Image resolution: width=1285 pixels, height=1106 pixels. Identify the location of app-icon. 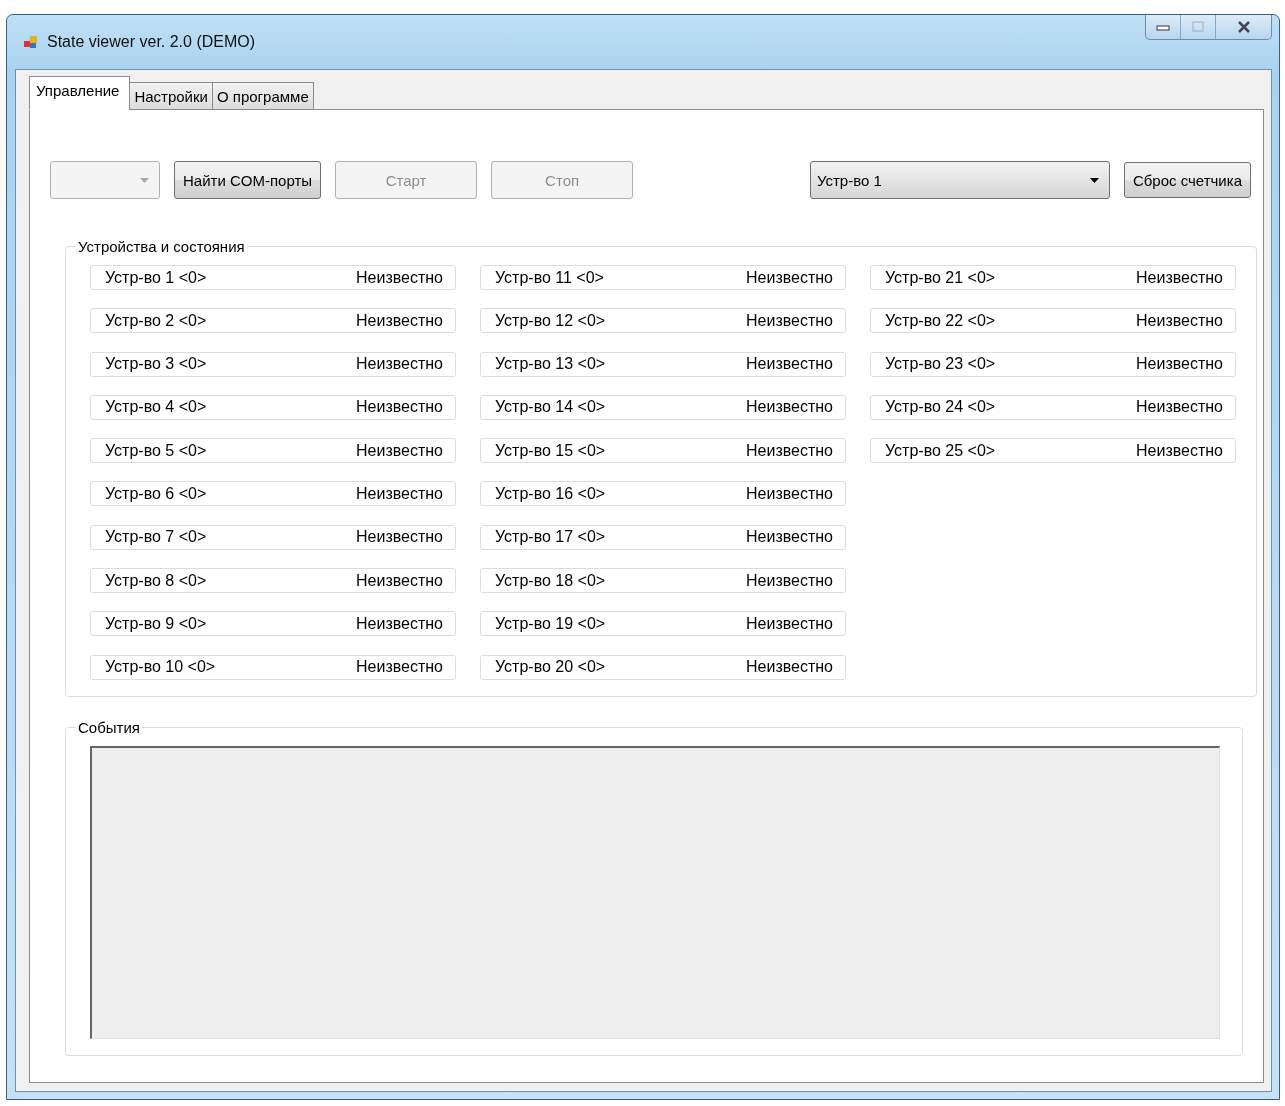
(31, 42).